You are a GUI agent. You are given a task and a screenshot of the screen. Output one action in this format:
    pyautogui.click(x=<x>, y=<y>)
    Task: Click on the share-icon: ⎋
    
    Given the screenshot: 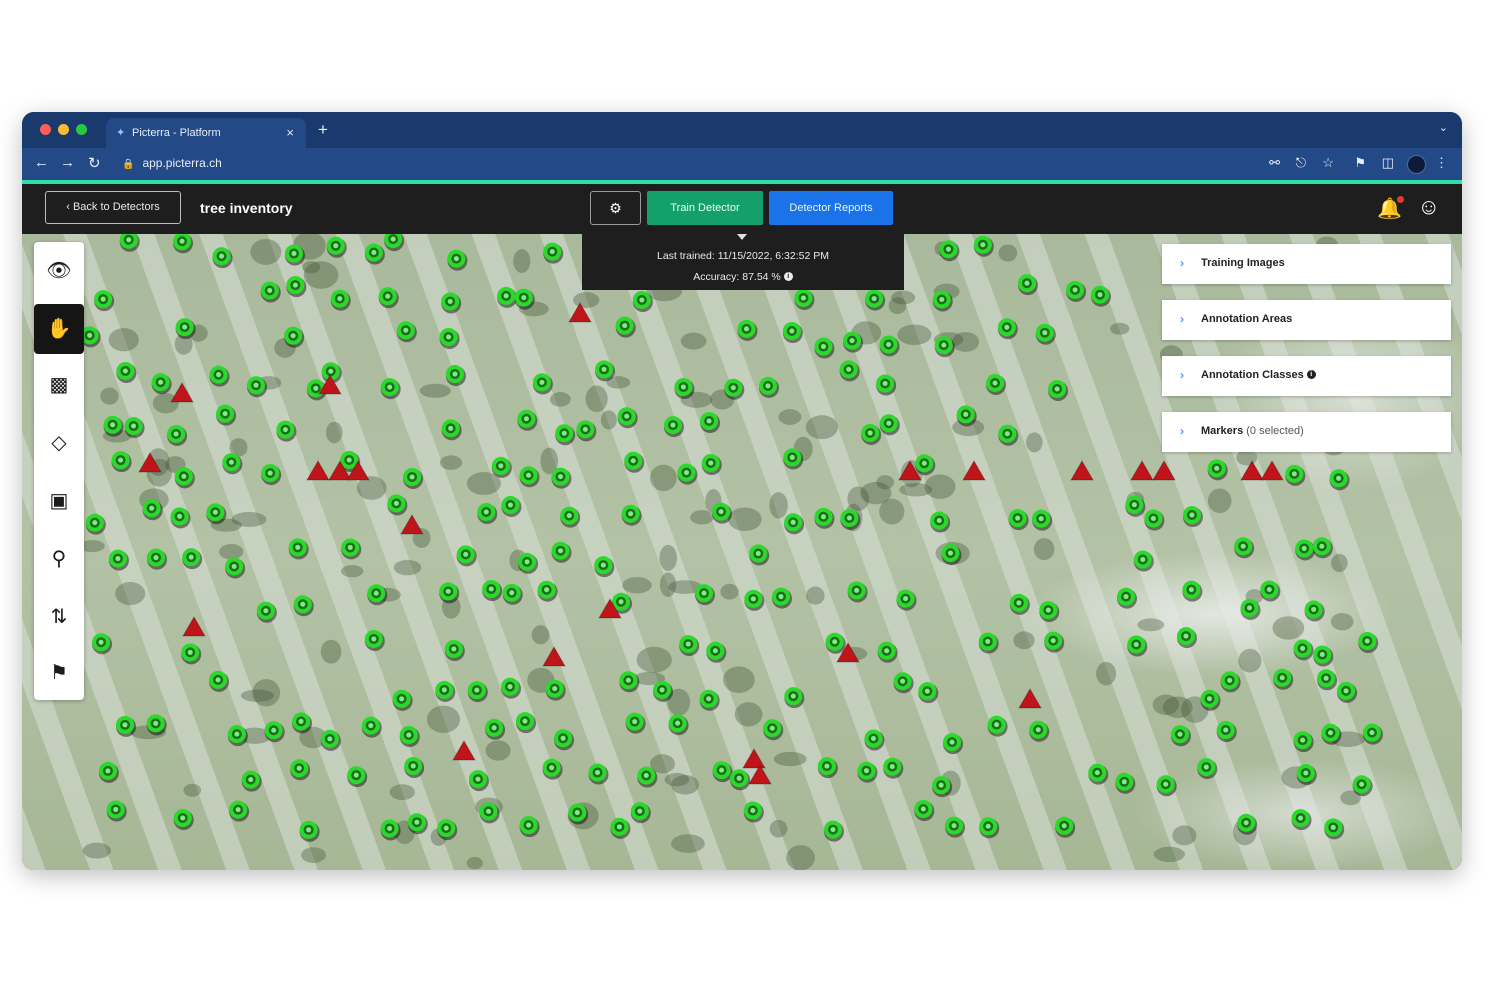 What is the action you would take?
    pyautogui.click(x=1301, y=163)
    